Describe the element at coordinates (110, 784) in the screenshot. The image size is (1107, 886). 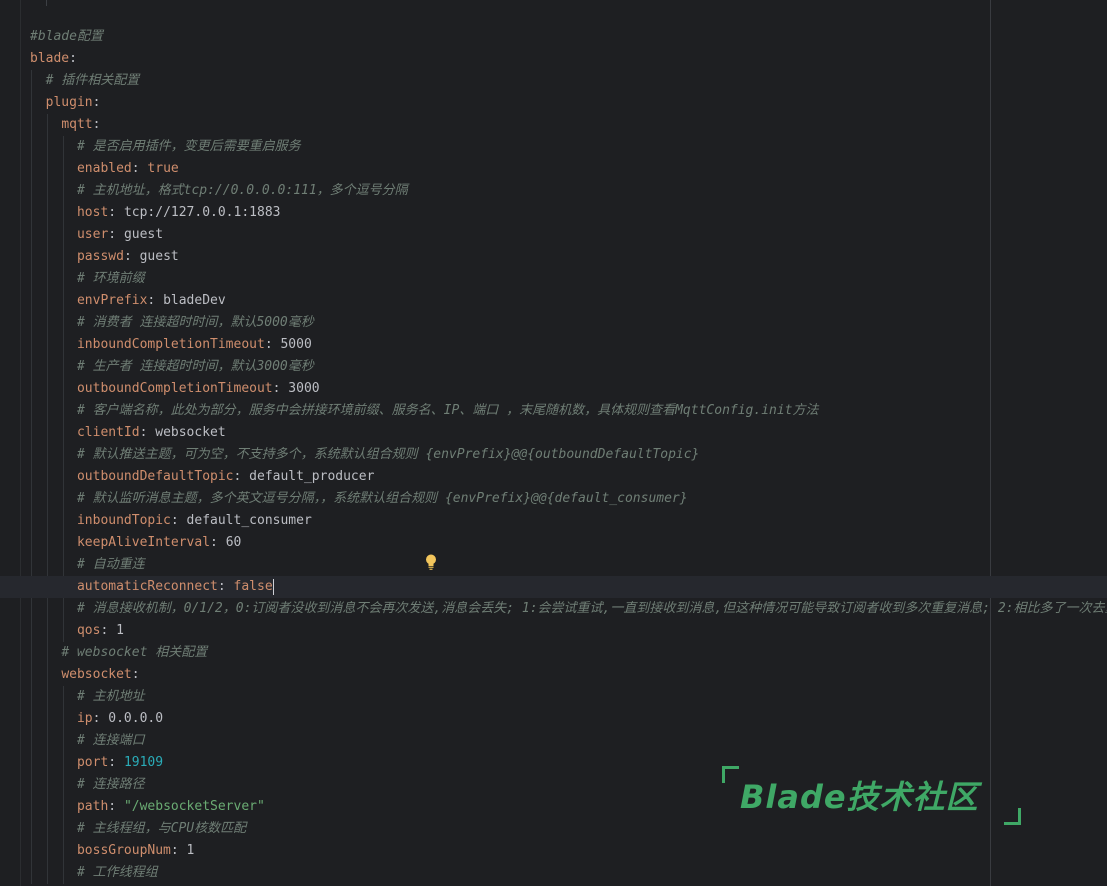
I see `yaml-comment: # 连接路径` at that location.